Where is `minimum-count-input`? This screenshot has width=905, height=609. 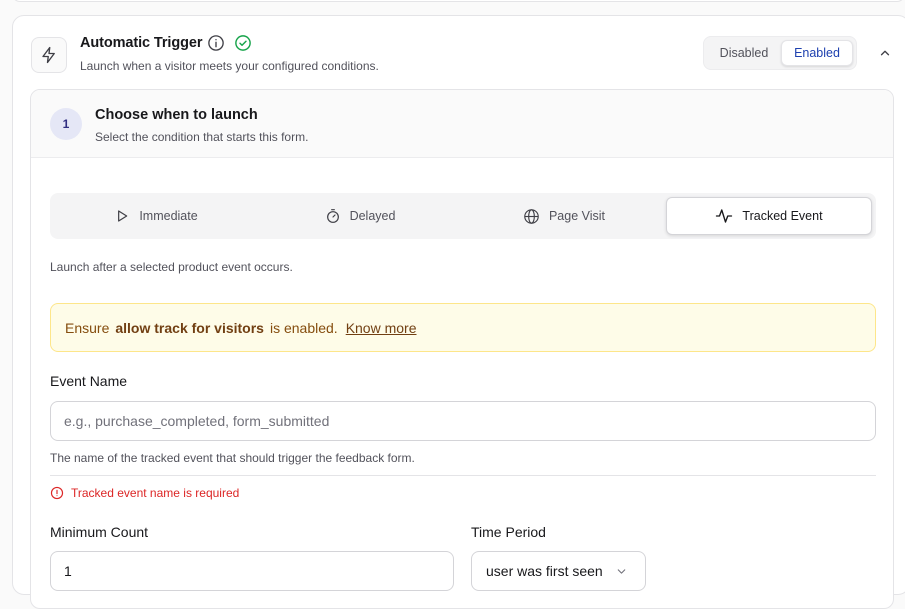
minimum-count-input is located at coordinates (252, 571).